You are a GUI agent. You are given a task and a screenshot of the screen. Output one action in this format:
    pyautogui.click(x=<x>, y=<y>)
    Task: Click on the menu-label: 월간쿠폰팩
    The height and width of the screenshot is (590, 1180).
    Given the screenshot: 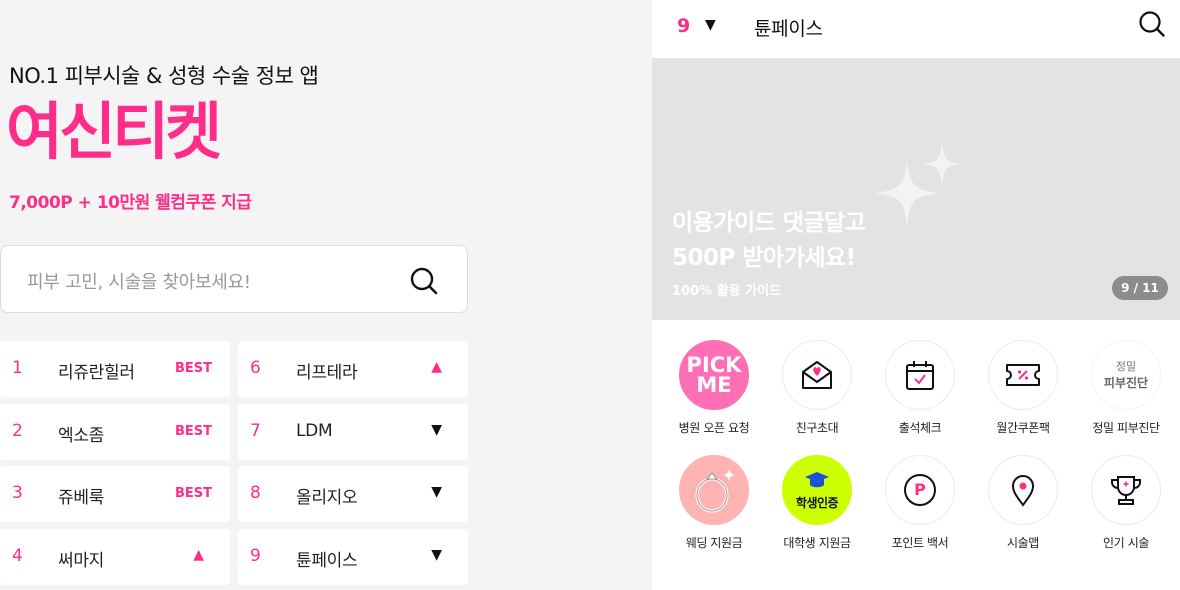 What is the action you would take?
    pyautogui.click(x=1023, y=428)
    